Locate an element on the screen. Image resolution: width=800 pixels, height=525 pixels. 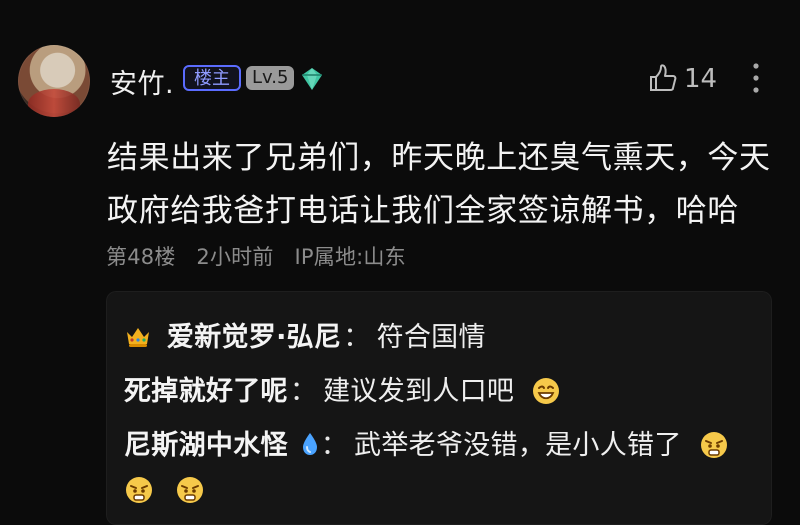
reply-text: 武举老爷没错，是小人错了 is located at coordinates (518, 445).